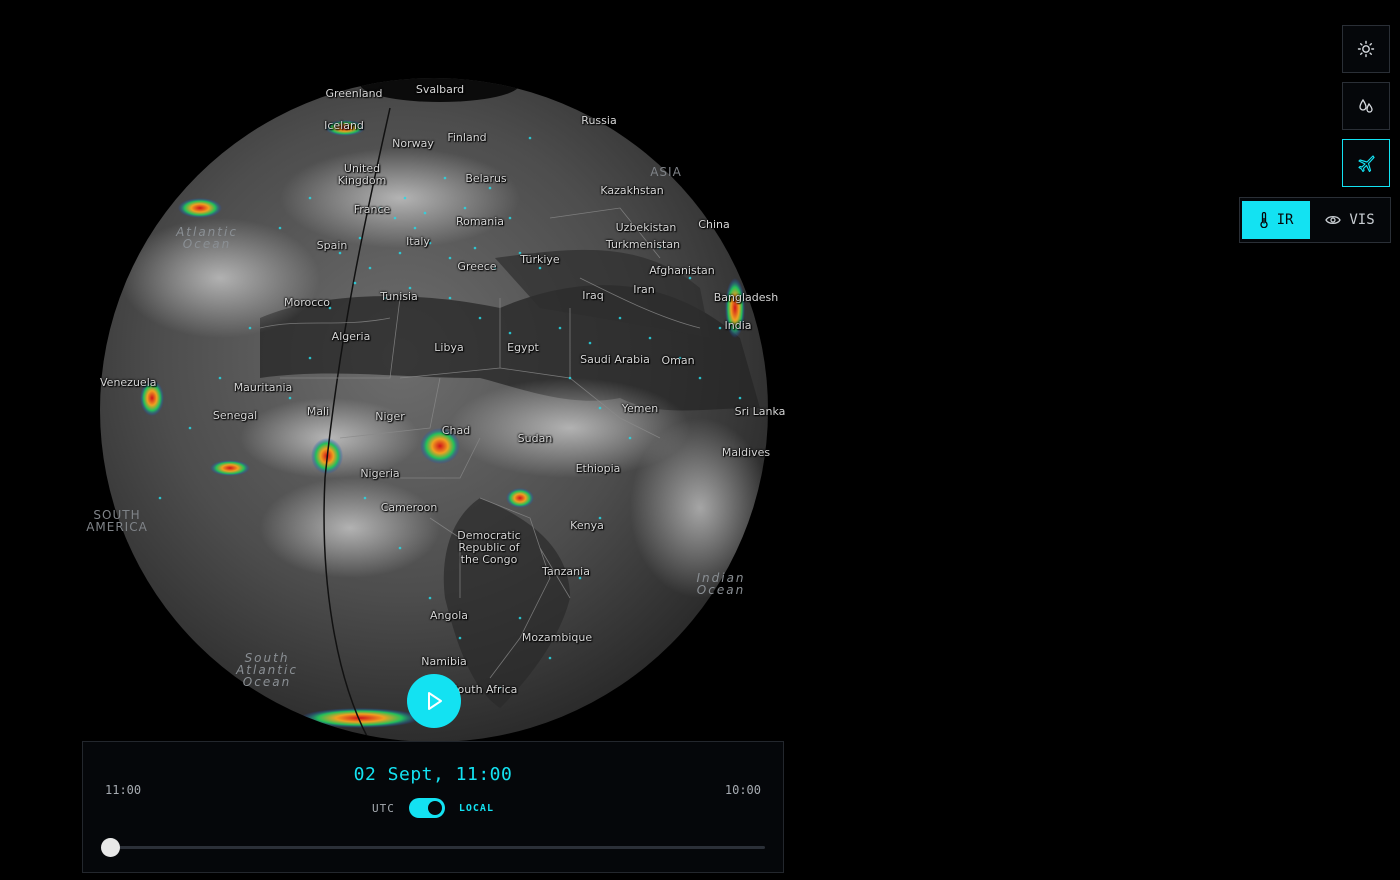  I want to click on map-label-chad: Chad, so click(456, 430).